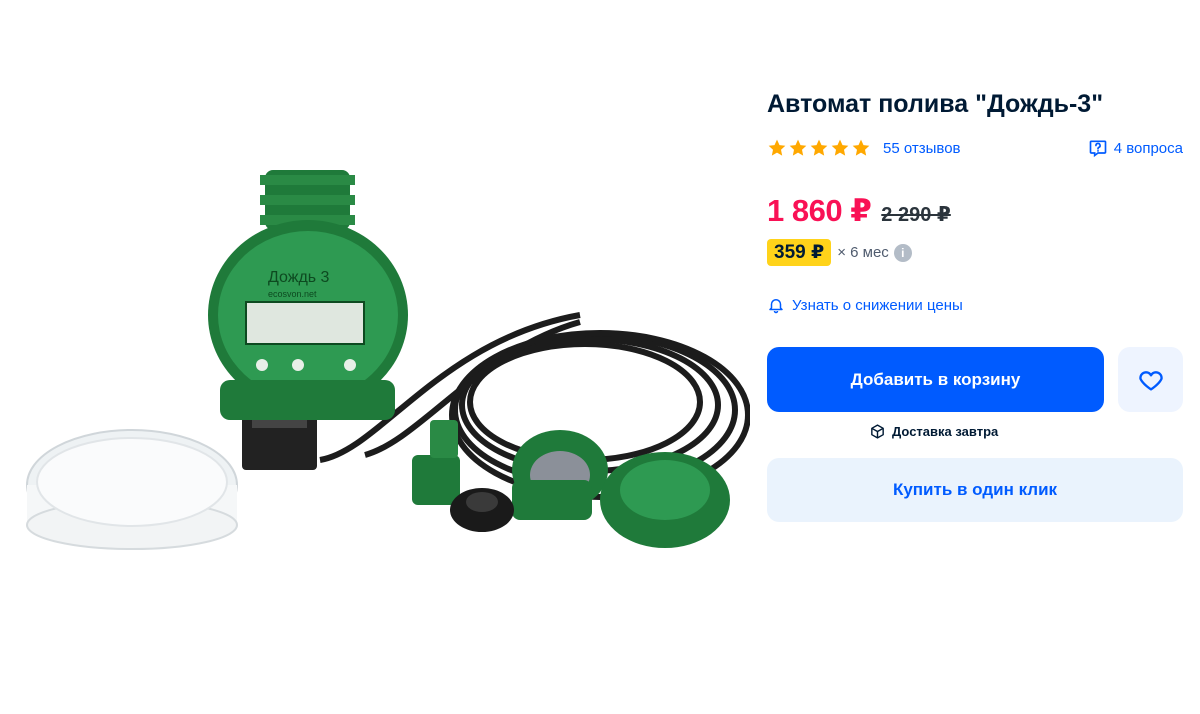 The width and height of the screenshot is (1200, 714). I want to click on price-drop-alert-link: Узнать о снижении цены, so click(975, 305).